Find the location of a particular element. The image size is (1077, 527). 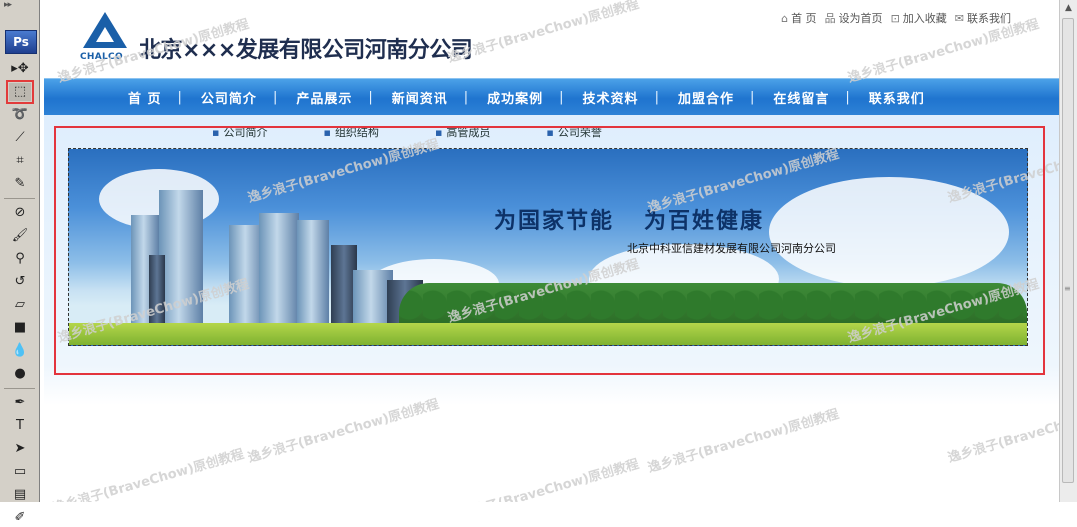

notes-tool: ▤ is located at coordinates (20, 495).